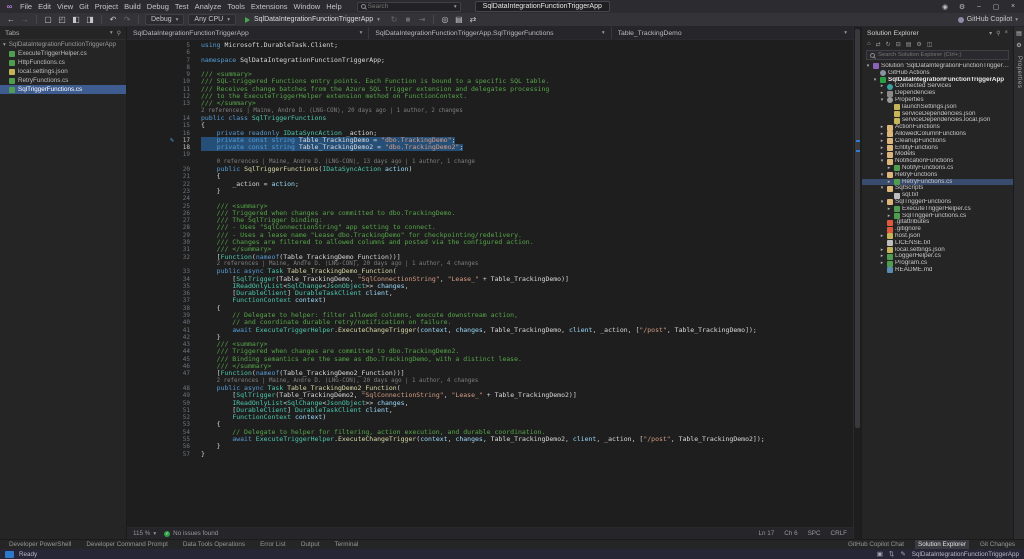  What do you see at coordinates (937, 141) in the screenshot?
I see `tree-item: ▸ CleanupFunctions` at bounding box center [937, 141].